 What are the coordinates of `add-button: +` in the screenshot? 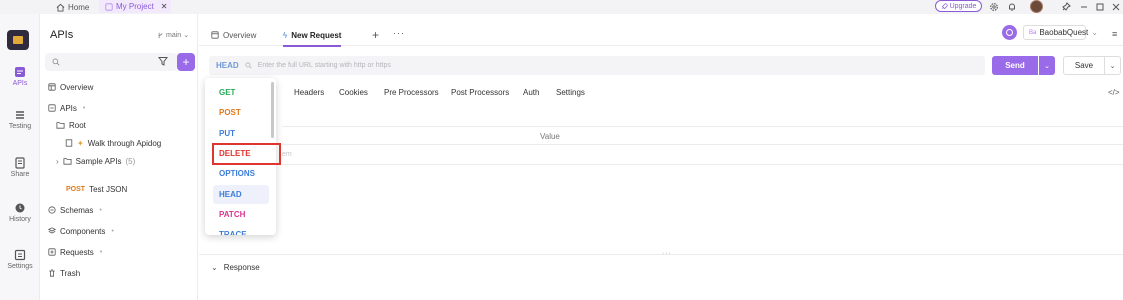 It's located at (186, 62).